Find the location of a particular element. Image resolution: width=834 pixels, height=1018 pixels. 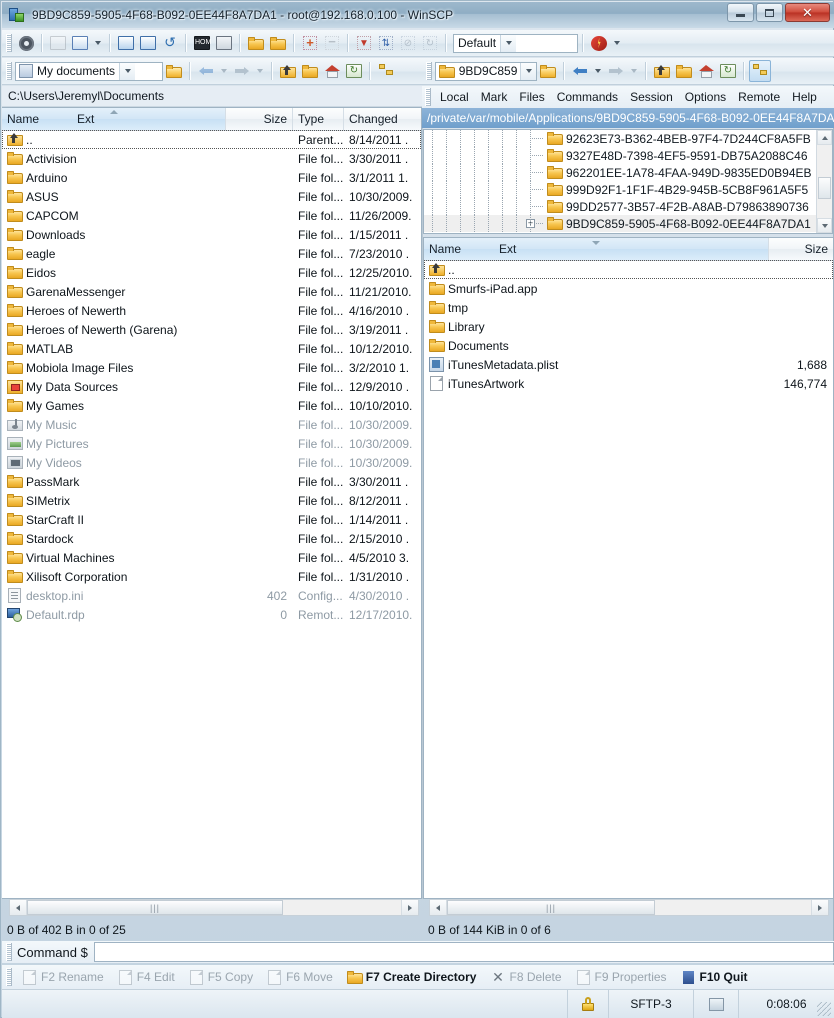

remove-bookmark-icon: − is located at coordinates (332, 43).